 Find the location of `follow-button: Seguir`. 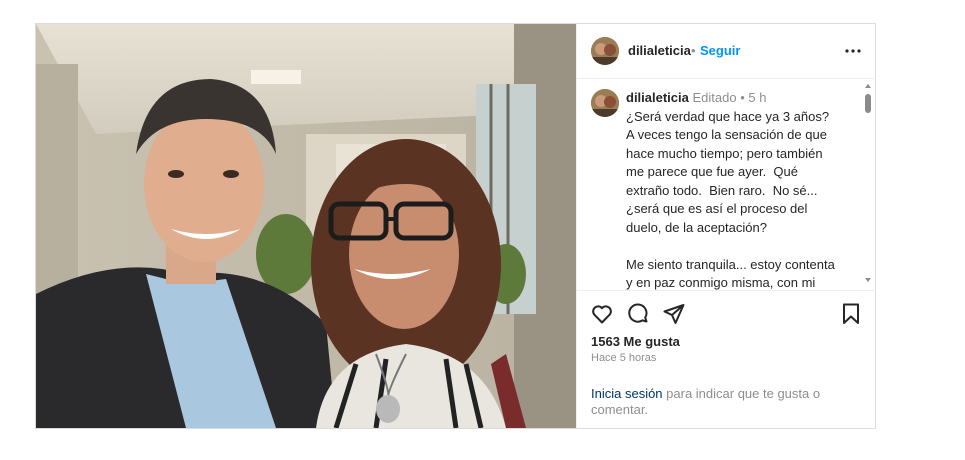

follow-button: Seguir is located at coordinates (720, 50).